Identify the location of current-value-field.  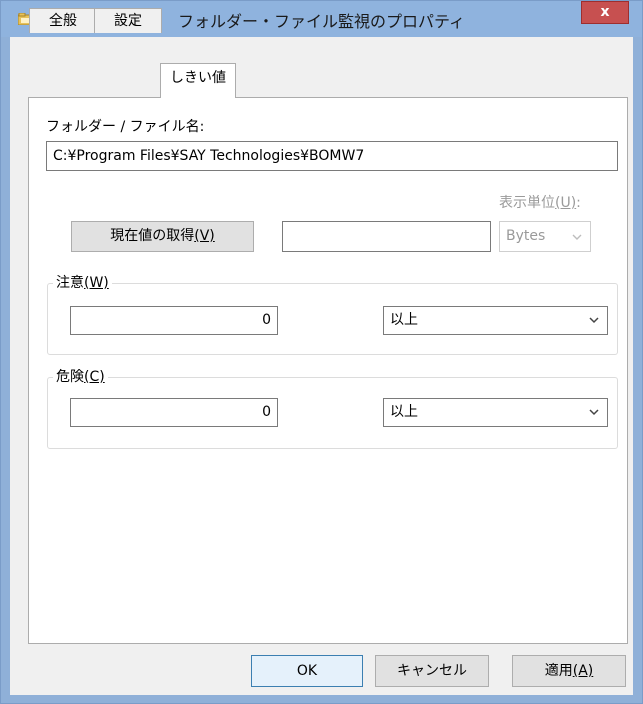
(386, 236).